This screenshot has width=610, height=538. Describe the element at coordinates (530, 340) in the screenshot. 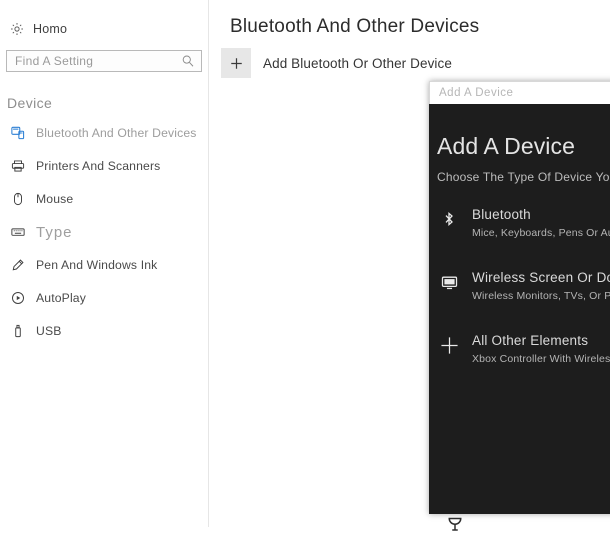

I see `option-title: All Other Elements` at that location.